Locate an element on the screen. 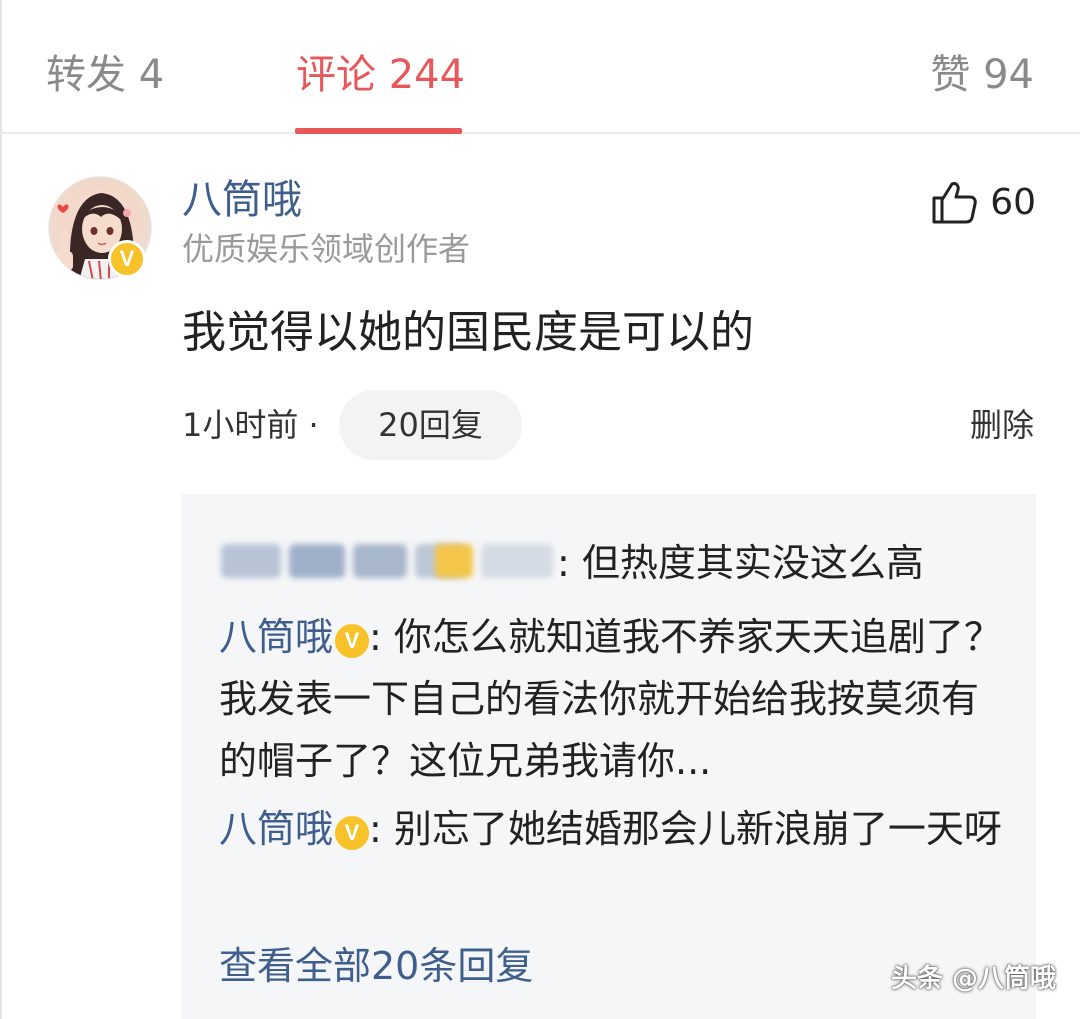 The width and height of the screenshot is (1080, 1019). left-border is located at coordinates (1, 509).